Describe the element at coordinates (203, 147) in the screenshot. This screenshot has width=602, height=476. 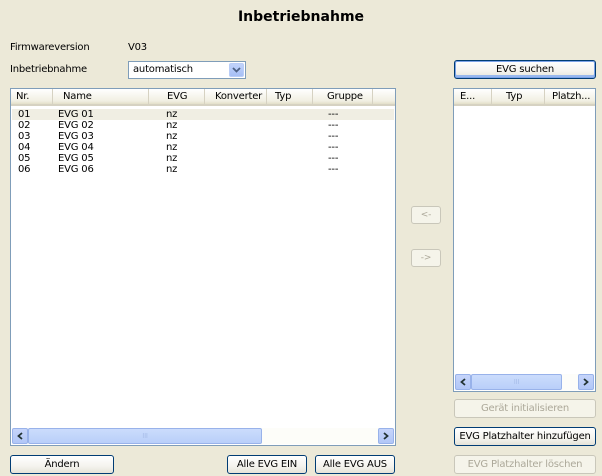
I see `table-row: 04 EVG 04 nz ---` at that location.